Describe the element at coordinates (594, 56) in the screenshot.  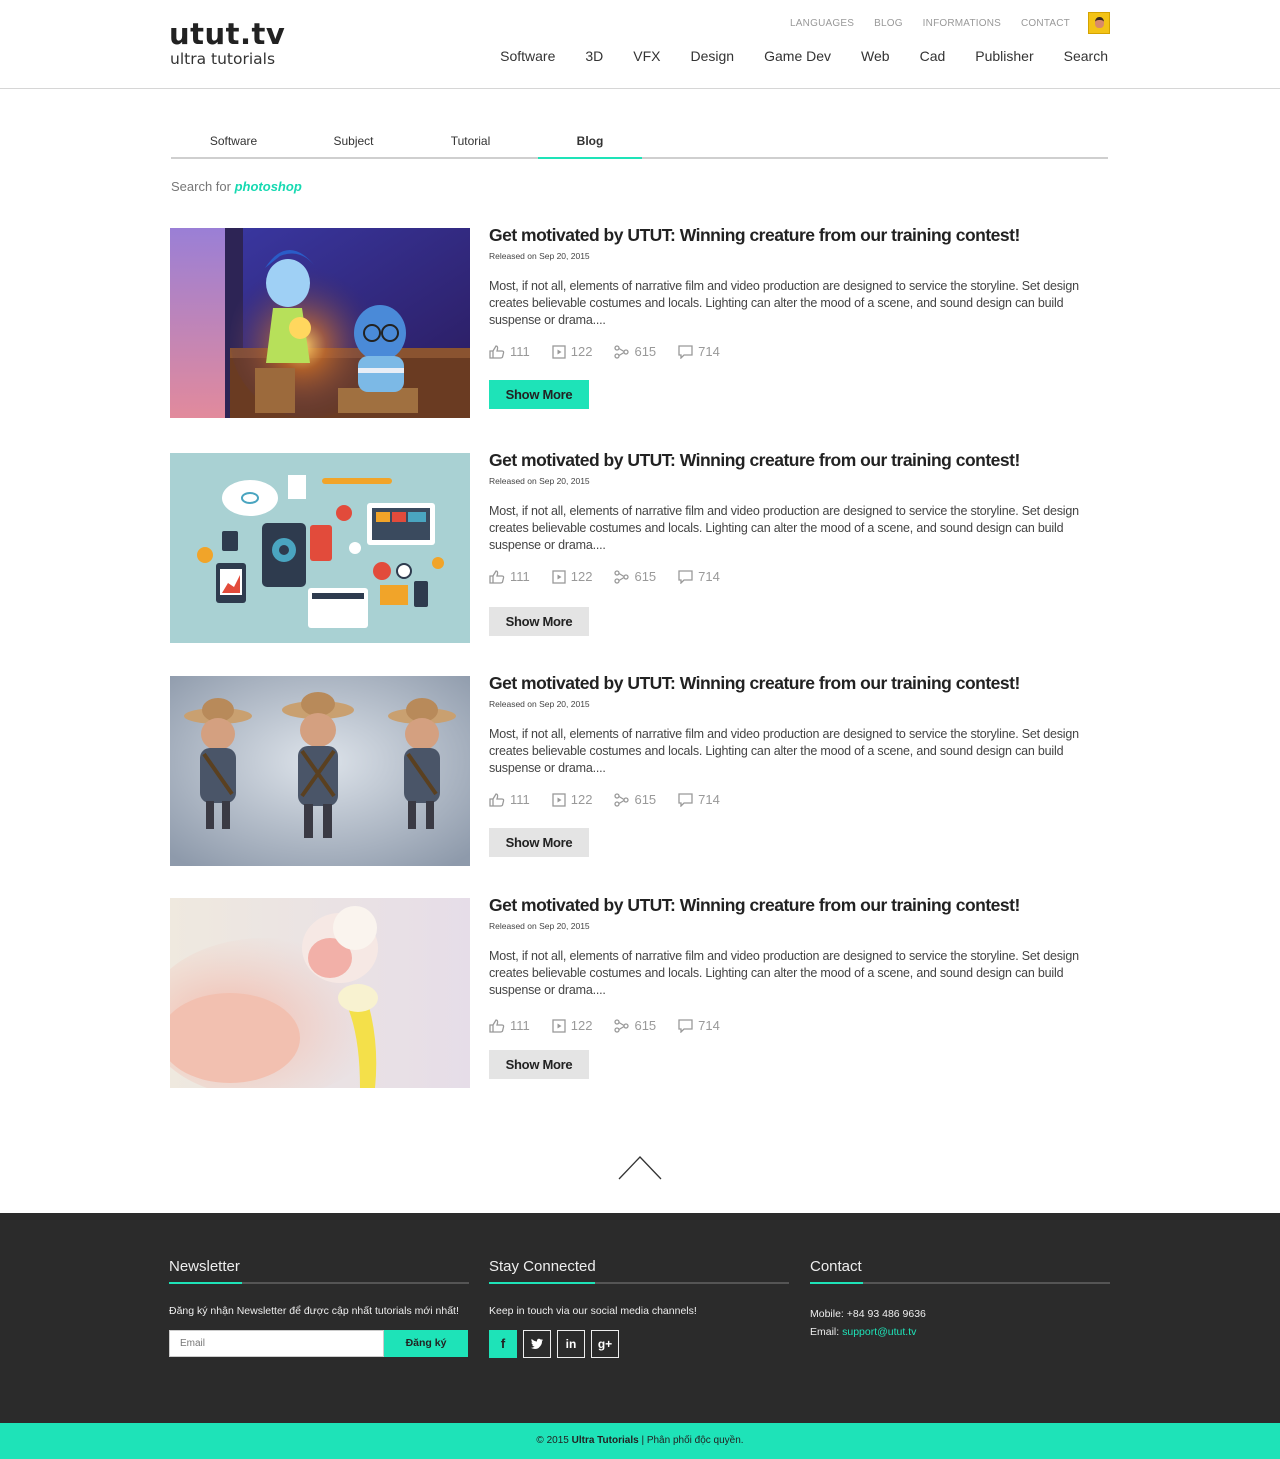
I see `nav-3d: 3D` at that location.